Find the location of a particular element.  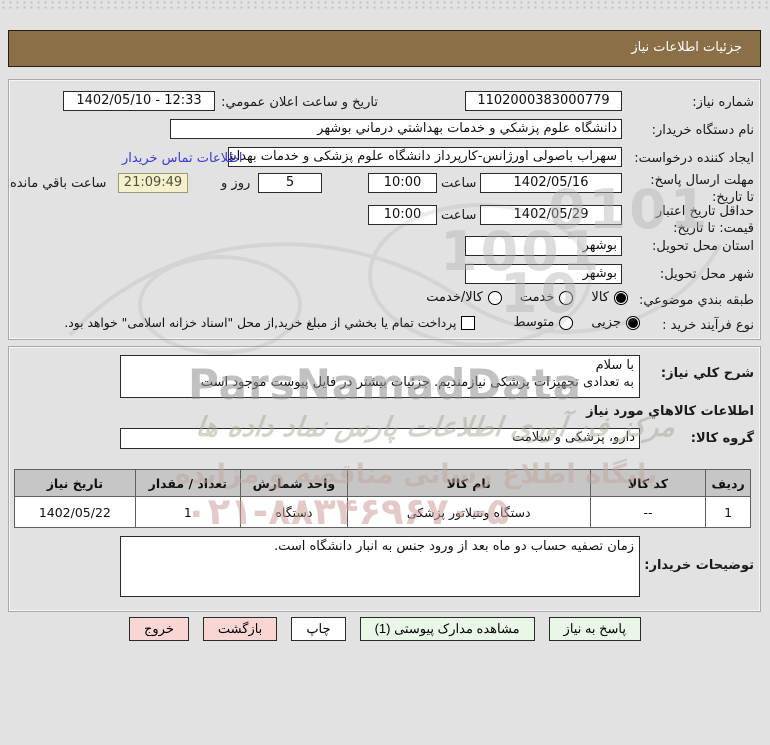

option-label: متوسط is located at coordinates (534, 322).